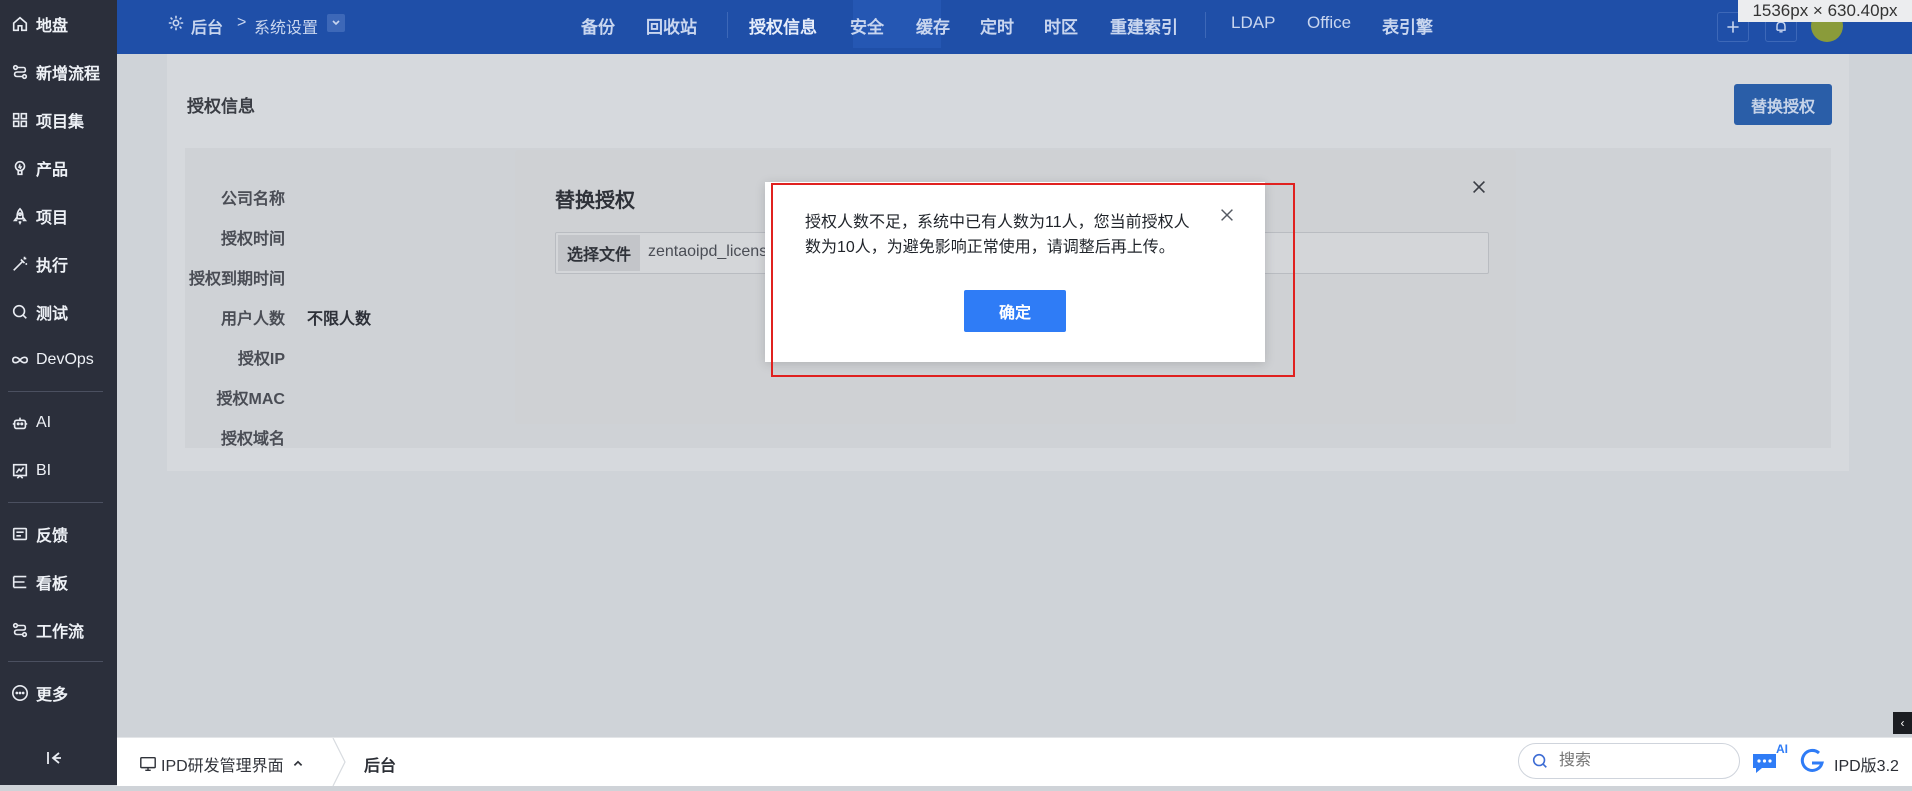 The image size is (1912, 791). Describe the element at coordinates (52, 584) in the screenshot. I see `sidebar-item-label: 看板` at that location.